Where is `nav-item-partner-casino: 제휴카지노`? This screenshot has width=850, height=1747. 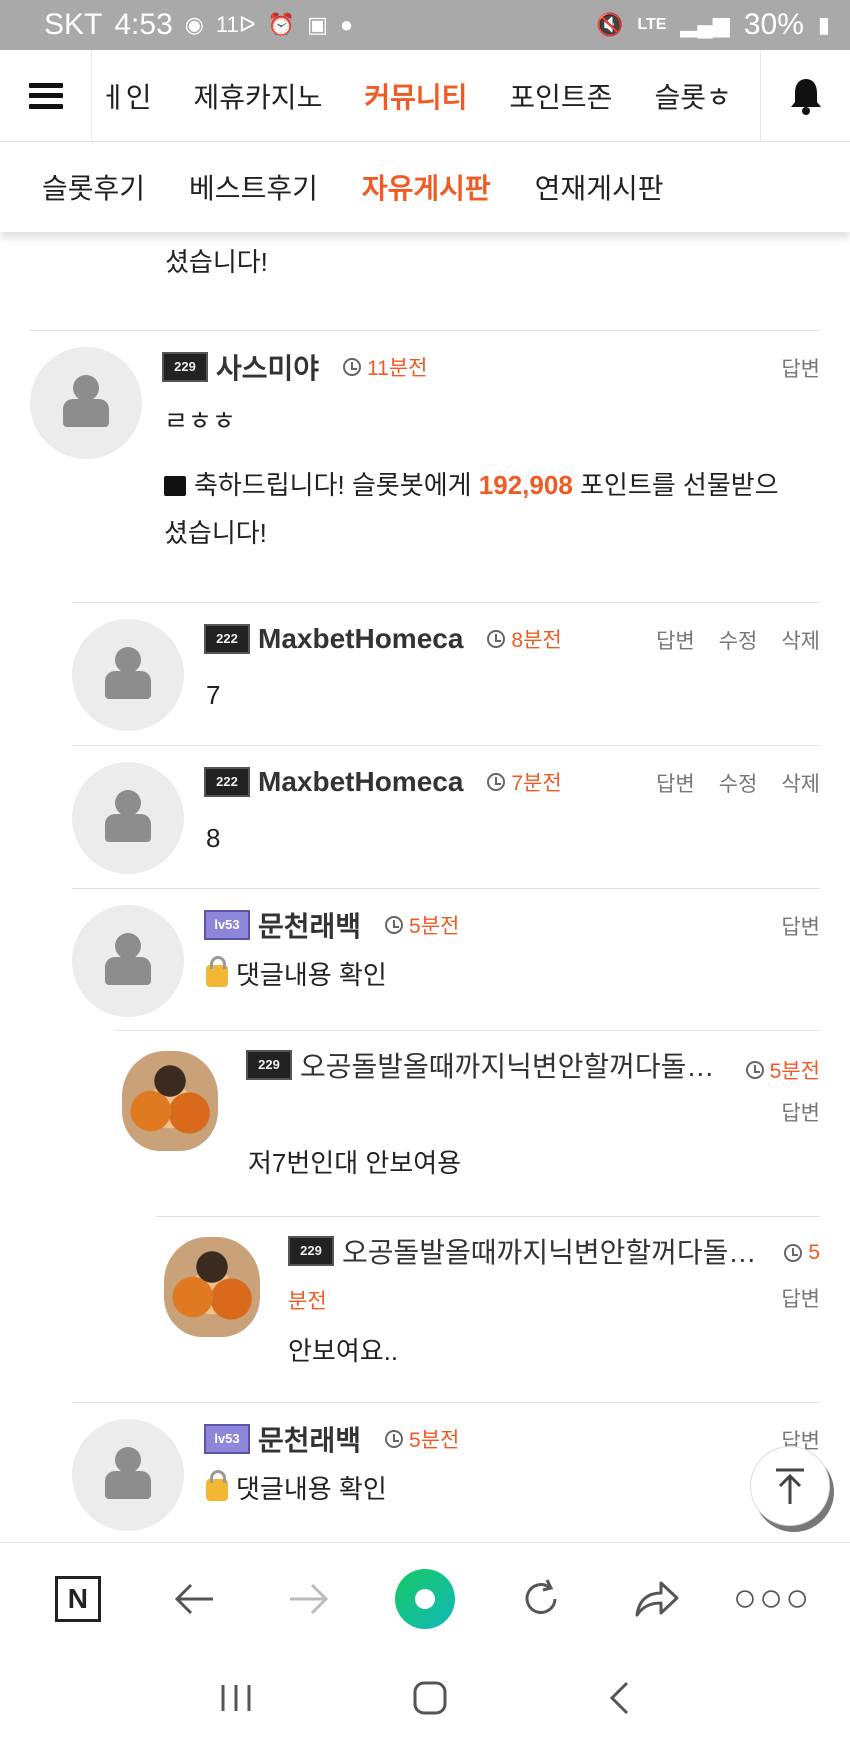
nav-item-partner-casino: 제휴카지노 is located at coordinates (258, 96).